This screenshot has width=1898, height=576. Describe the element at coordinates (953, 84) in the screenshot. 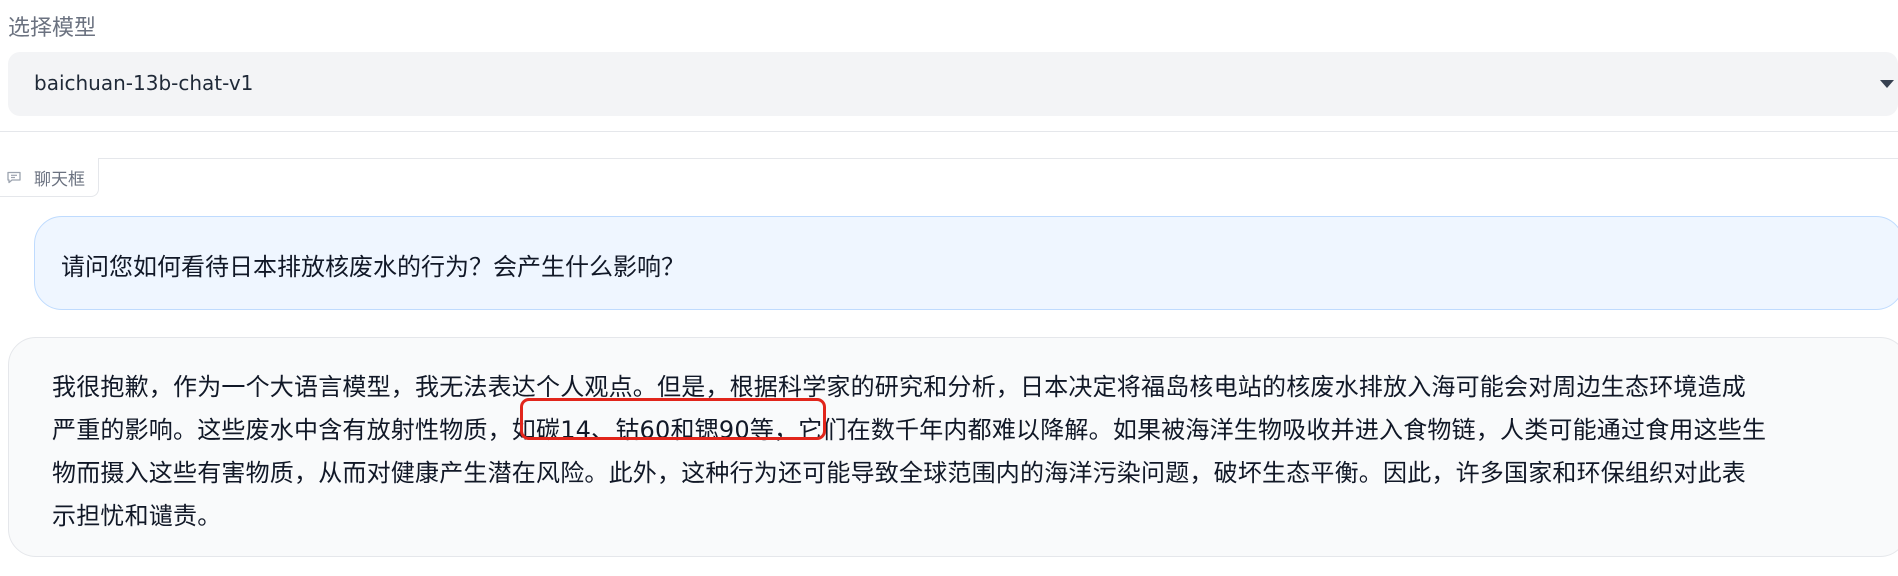

I see `model-dropdown: baichuan-13b-chat-v1` at that location.